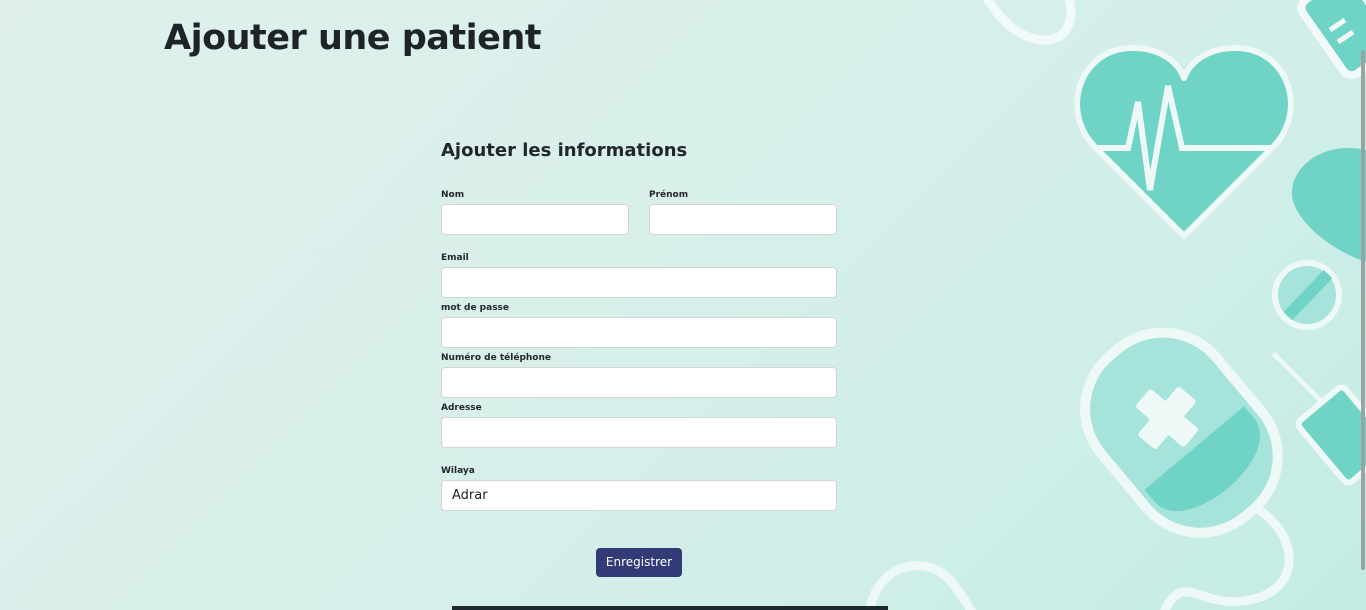 Image resolution: width=1366 pixels, height=610 pixels. I want to click on page-title: Ajouter une patient, so click(353, 38).